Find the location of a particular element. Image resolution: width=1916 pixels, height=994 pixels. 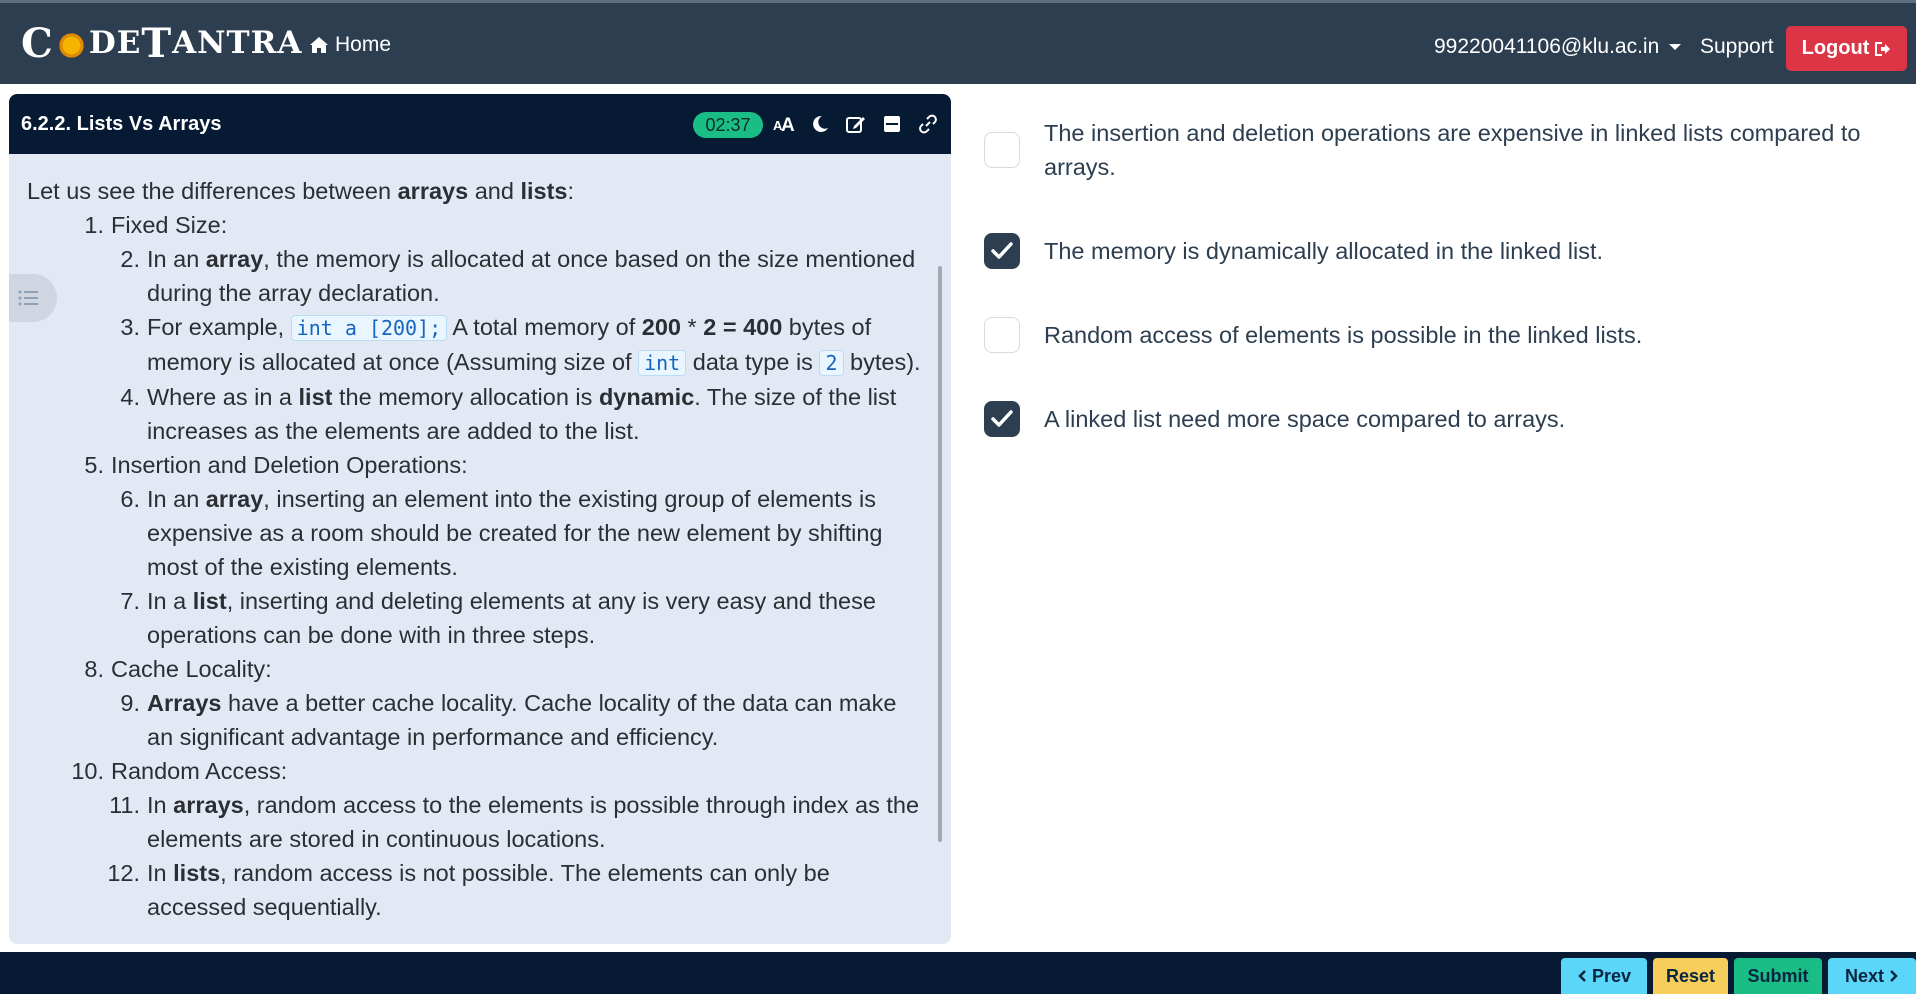

prev-button: Prev is located at coordinates (1604, 976).